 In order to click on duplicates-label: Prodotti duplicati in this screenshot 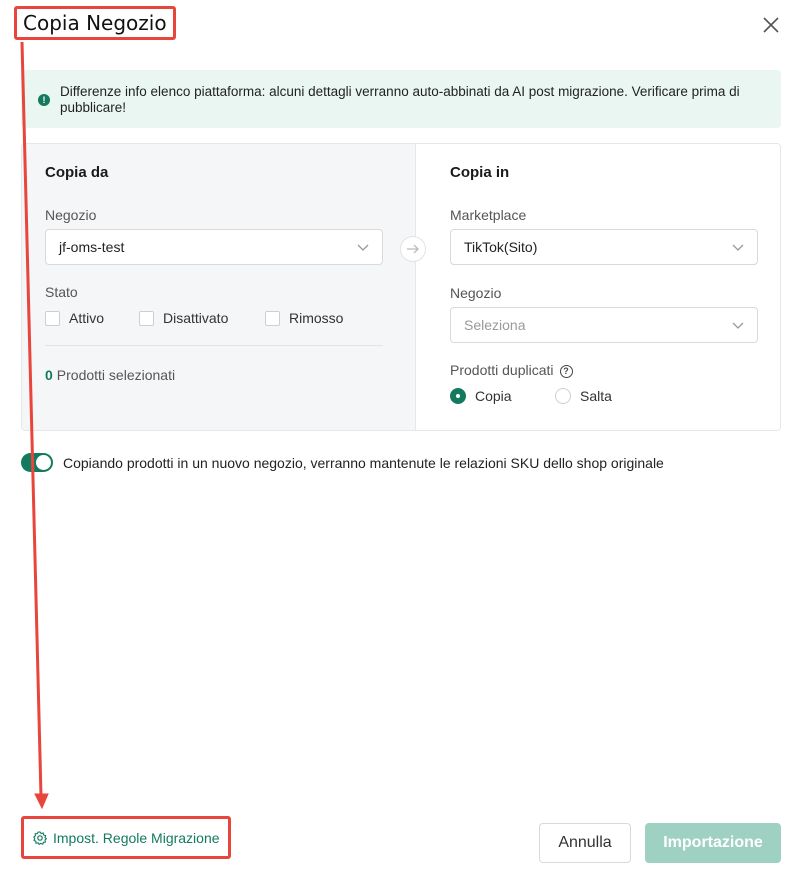, I will do `click(502, 370)`.